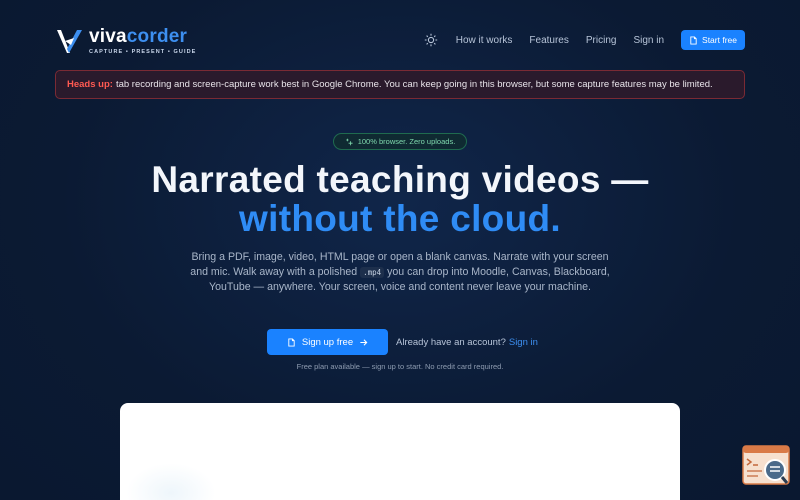  I want to click on preview-card, so click(400, 451).